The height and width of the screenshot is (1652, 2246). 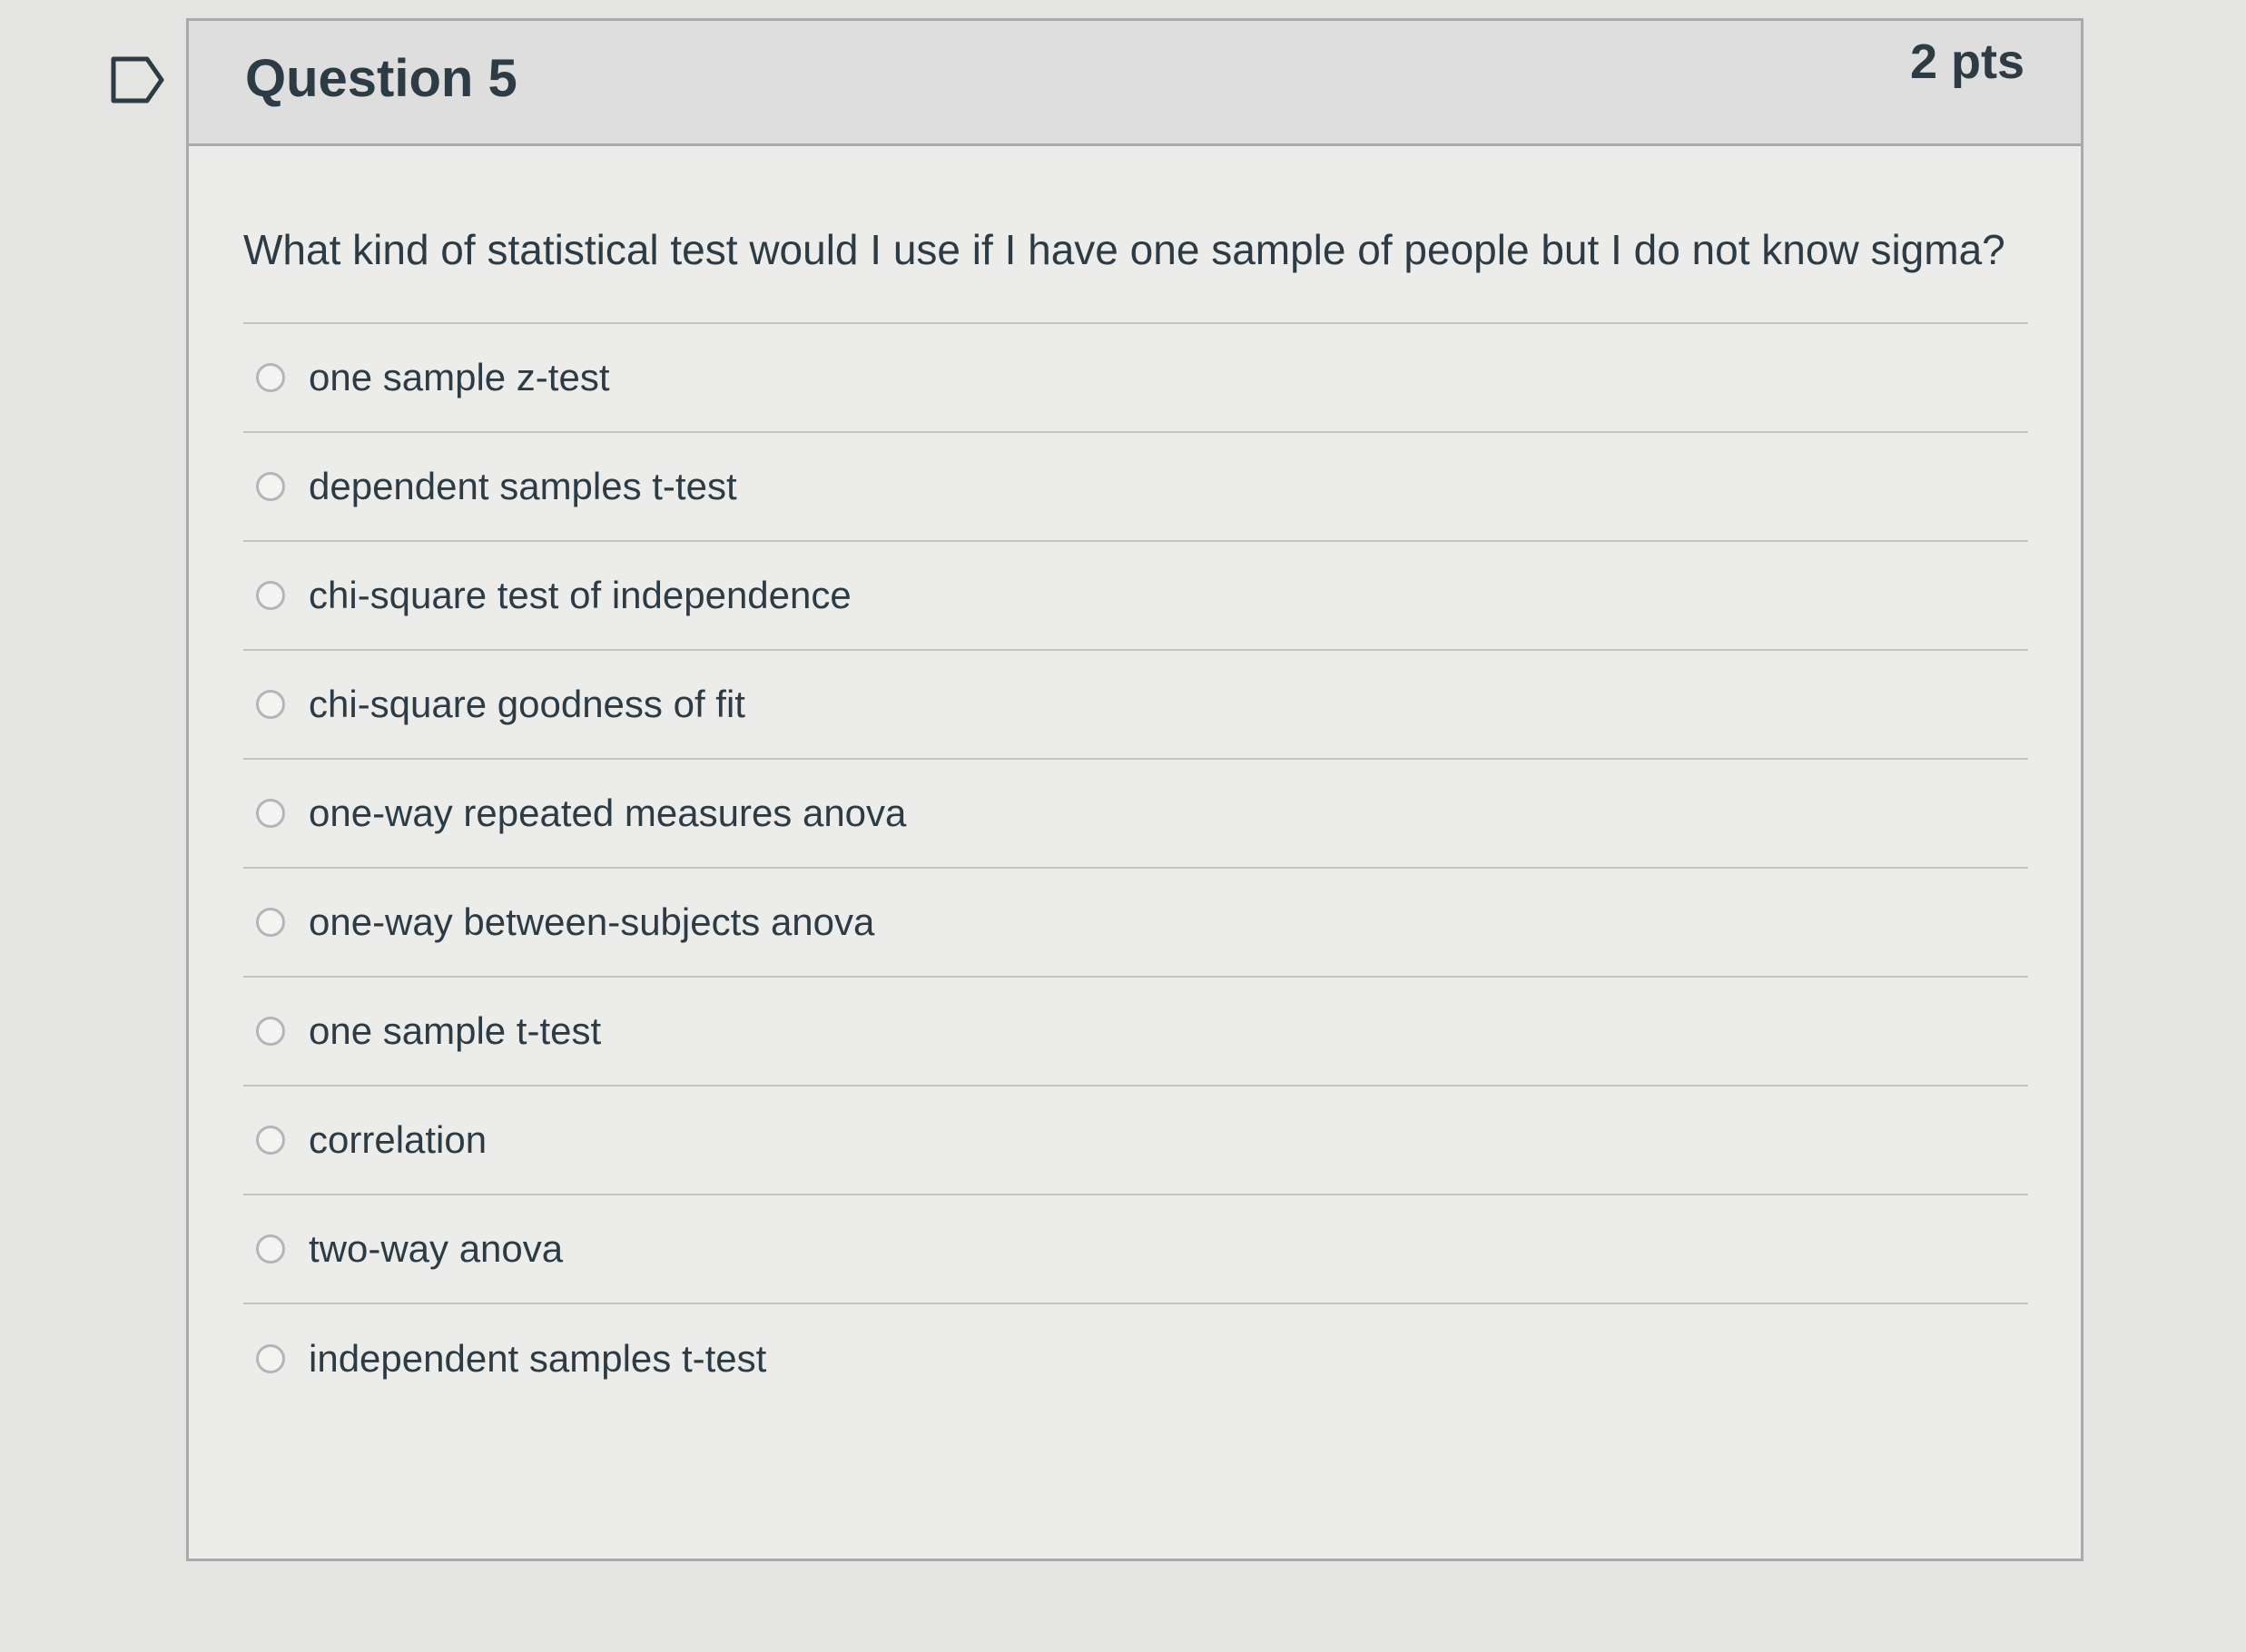 I want to click on answer-label: one sample z-test, so click(x=459, y=377).